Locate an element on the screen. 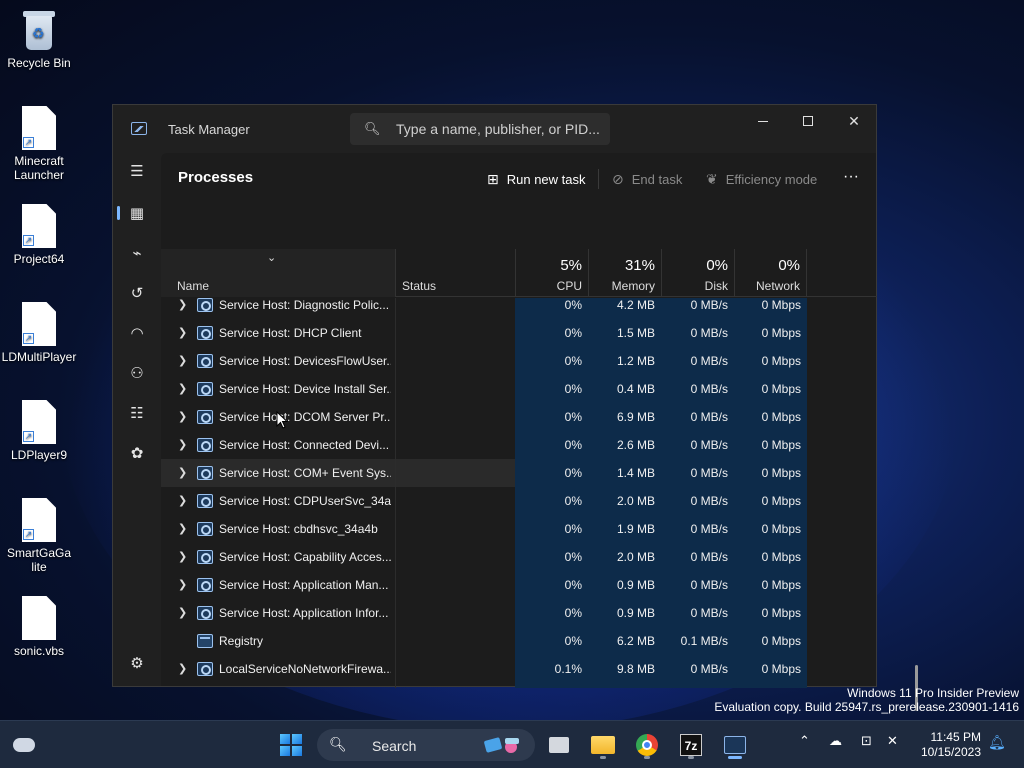 This screenshot has width=1024, height=768. desktop-icon-recycle-bin: ♻ Recycle Bin is located at coordinates (39, 39).